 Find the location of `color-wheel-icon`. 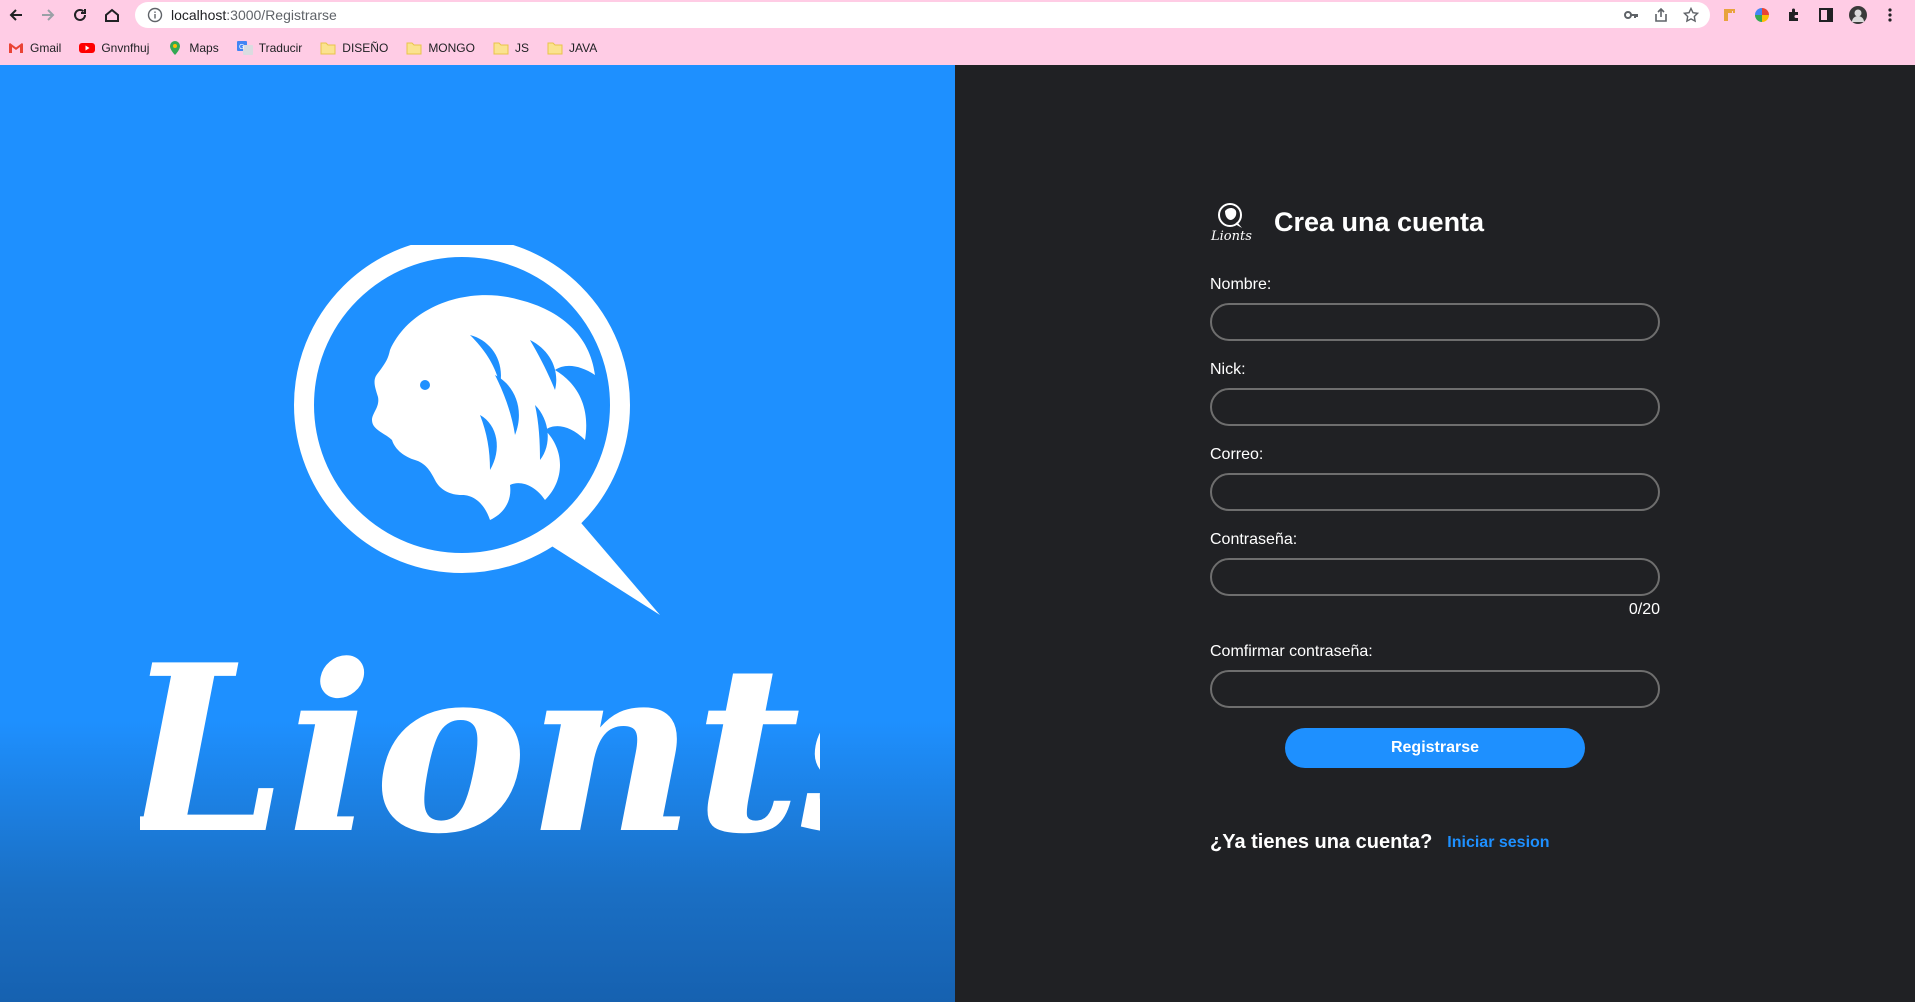

color-wheel-icon is located at coordinates (1762, 15).